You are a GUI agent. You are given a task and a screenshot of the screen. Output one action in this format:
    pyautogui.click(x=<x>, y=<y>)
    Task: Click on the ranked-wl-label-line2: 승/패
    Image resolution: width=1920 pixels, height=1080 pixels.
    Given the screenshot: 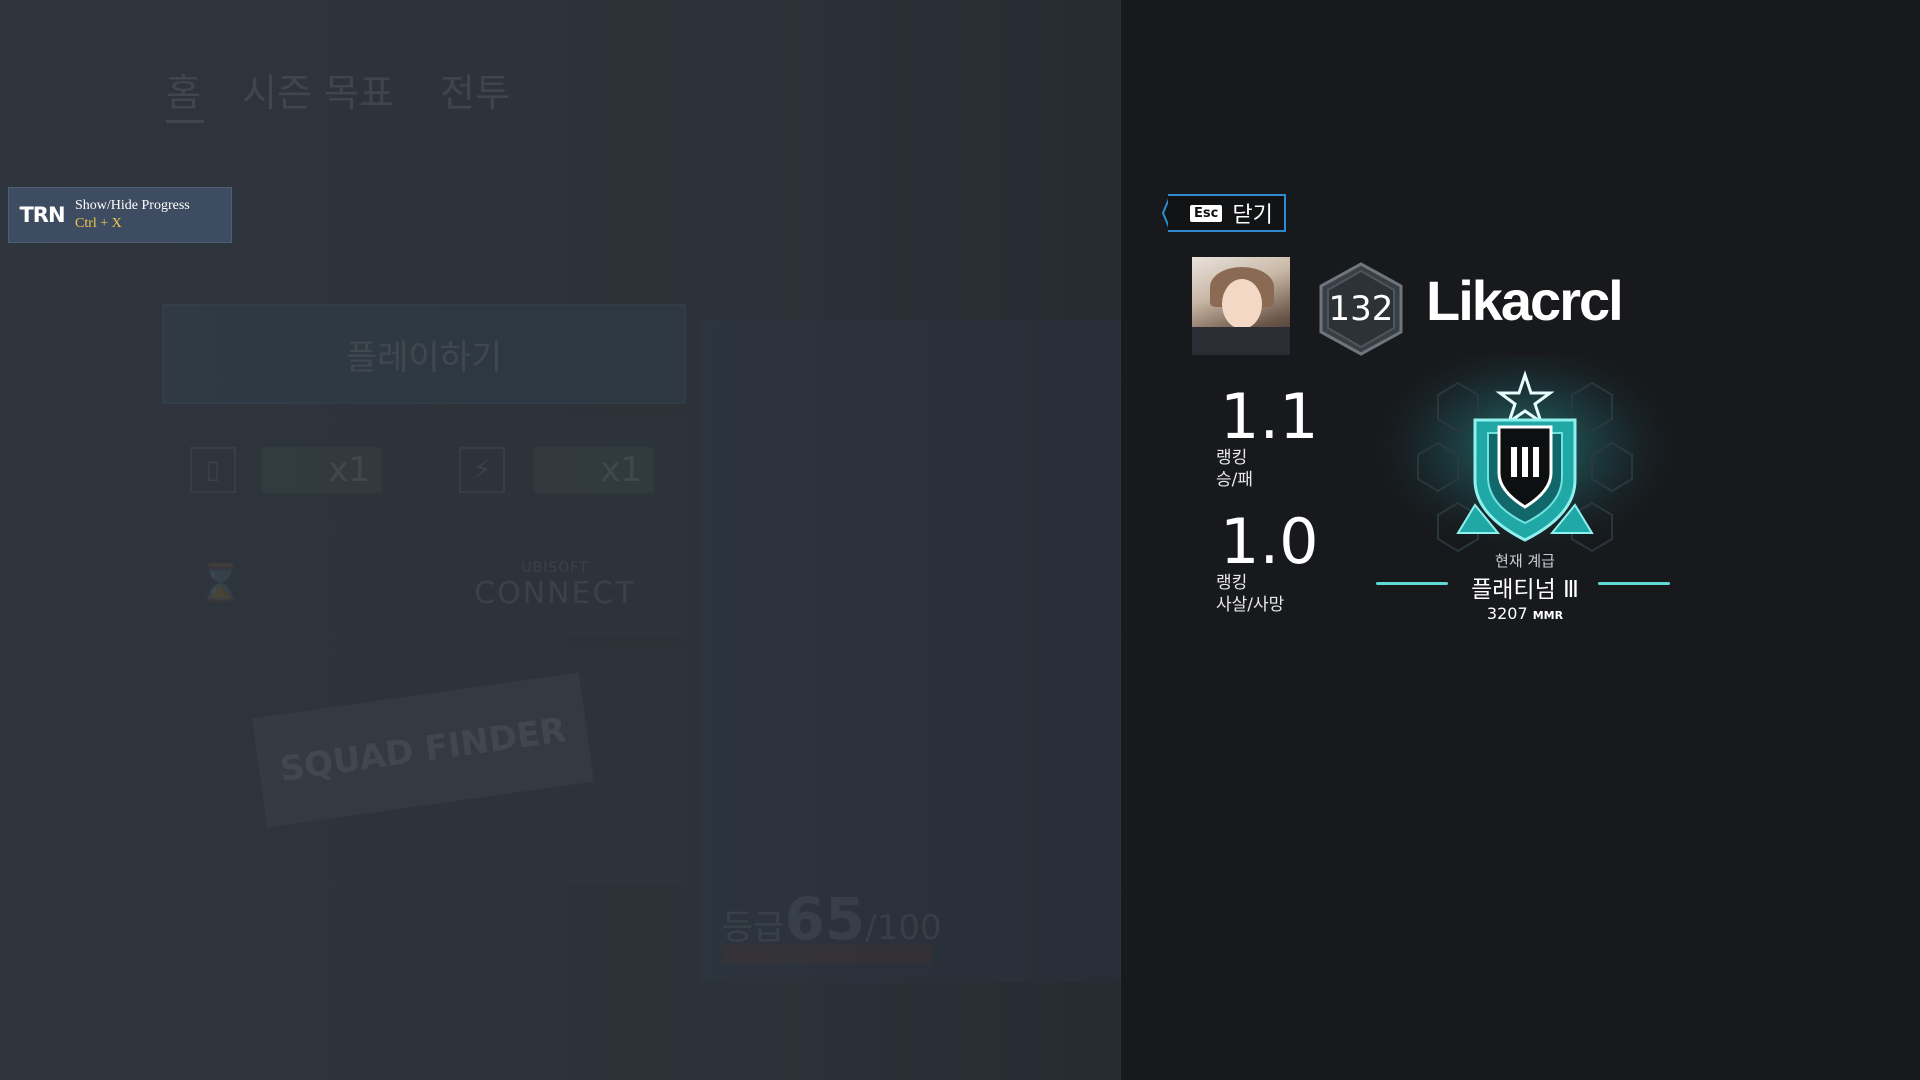 What is the action you would take?
    pyautogui.click(x=1235, y=480)
    